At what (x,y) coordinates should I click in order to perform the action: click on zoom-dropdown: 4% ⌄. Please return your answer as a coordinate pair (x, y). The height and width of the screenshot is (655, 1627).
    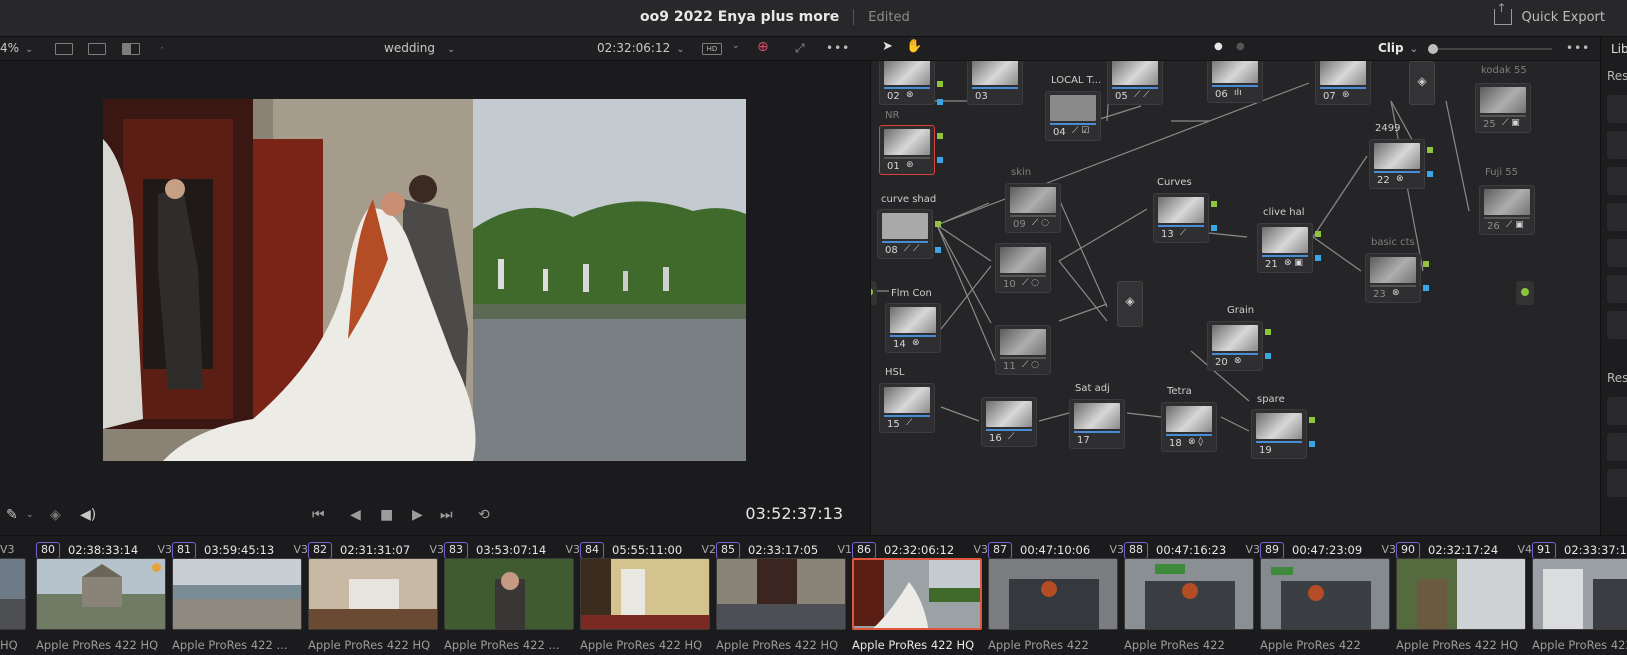
    Looking at the image, I should click on (16, 48).